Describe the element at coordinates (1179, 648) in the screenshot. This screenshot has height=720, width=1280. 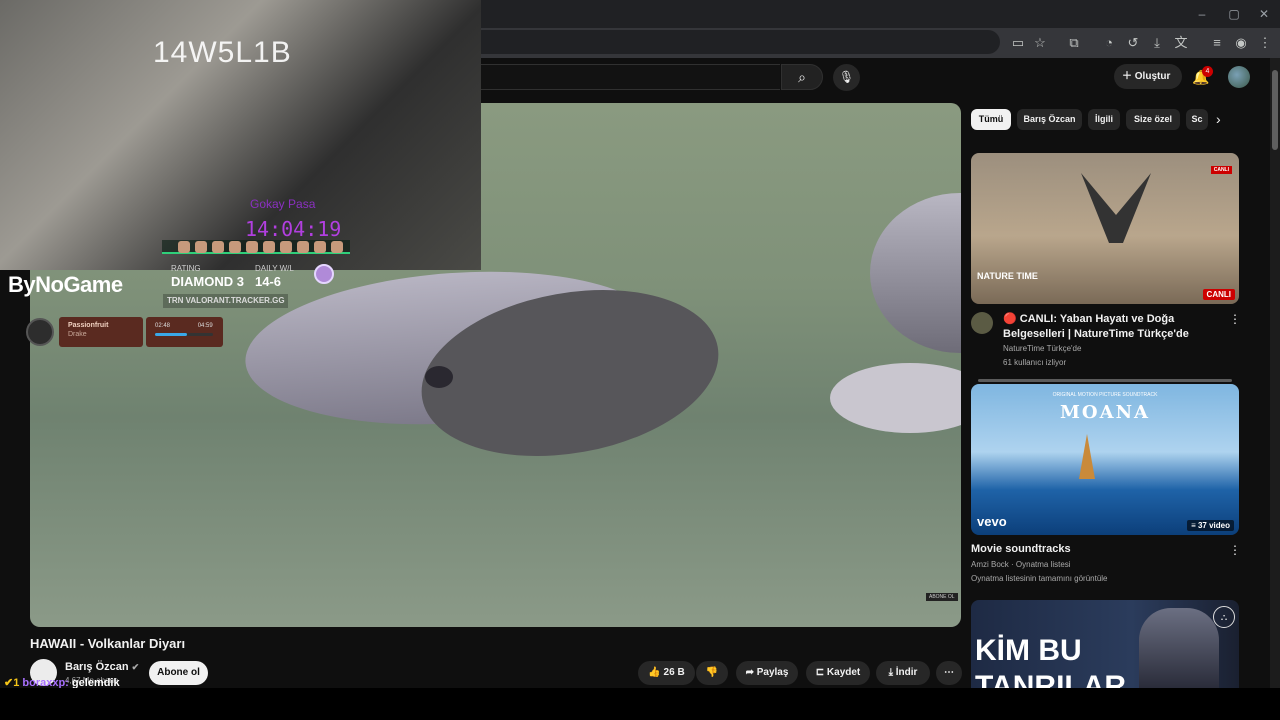
I see `figure-shape` at that location.